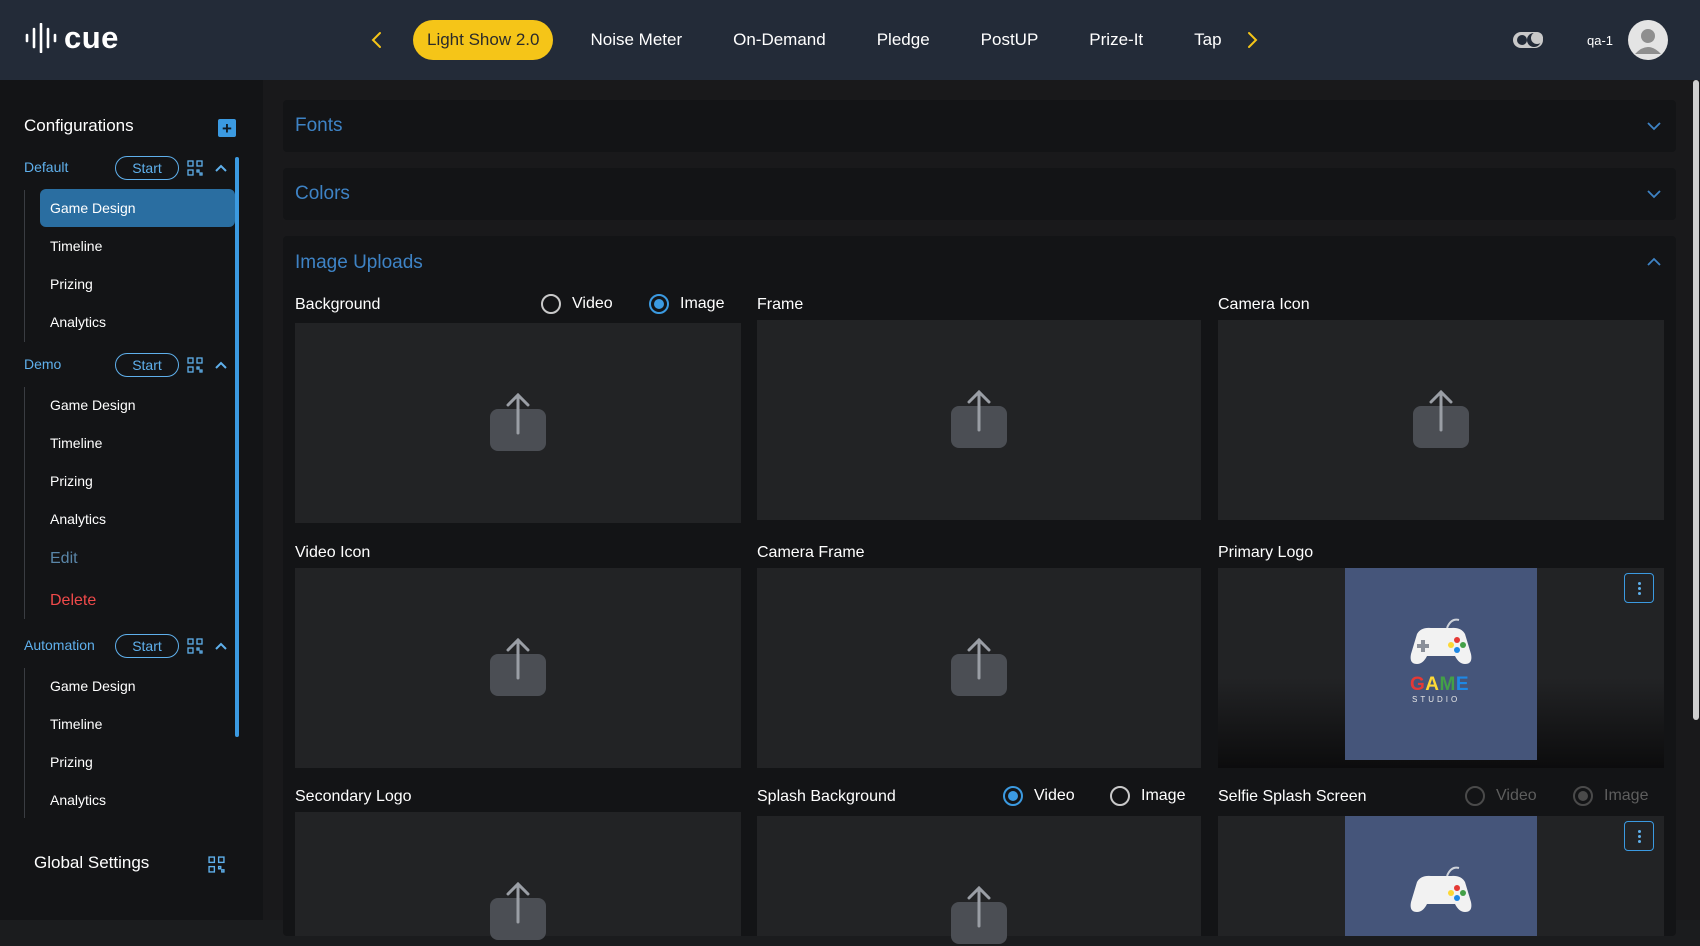  What do you see at coordinates (1447, 684) in the screenshot?
I see `game-letter-m: M` at bounding box center [1447, 684].